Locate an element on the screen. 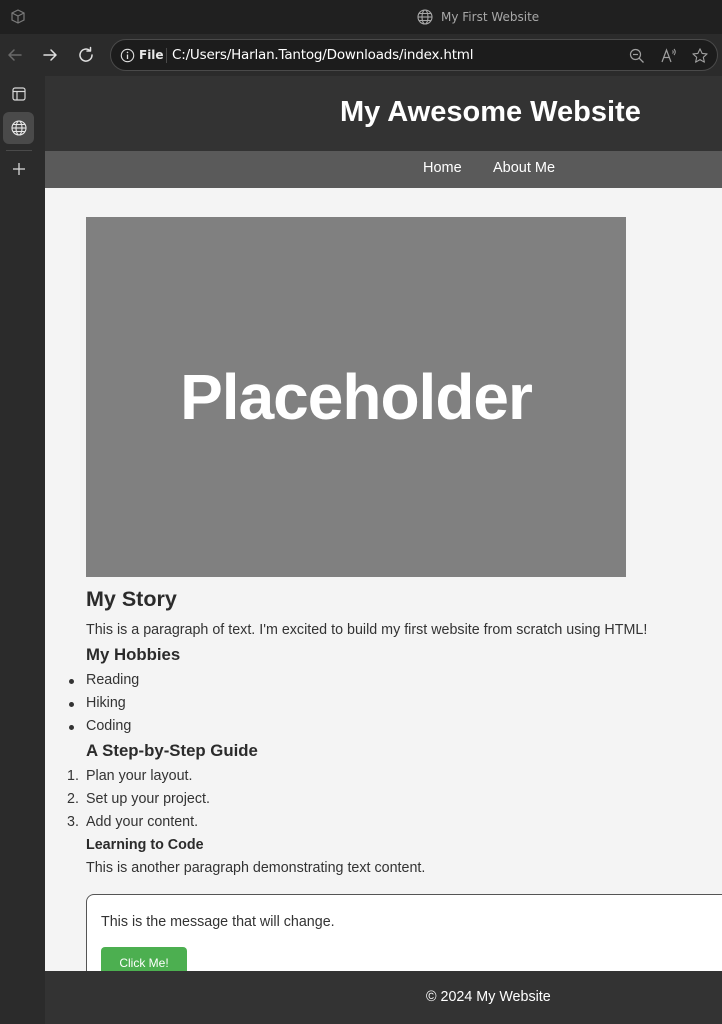 This screenshot has height=1024, width=722. list-item: Reading is located at coordinates (104, 680).